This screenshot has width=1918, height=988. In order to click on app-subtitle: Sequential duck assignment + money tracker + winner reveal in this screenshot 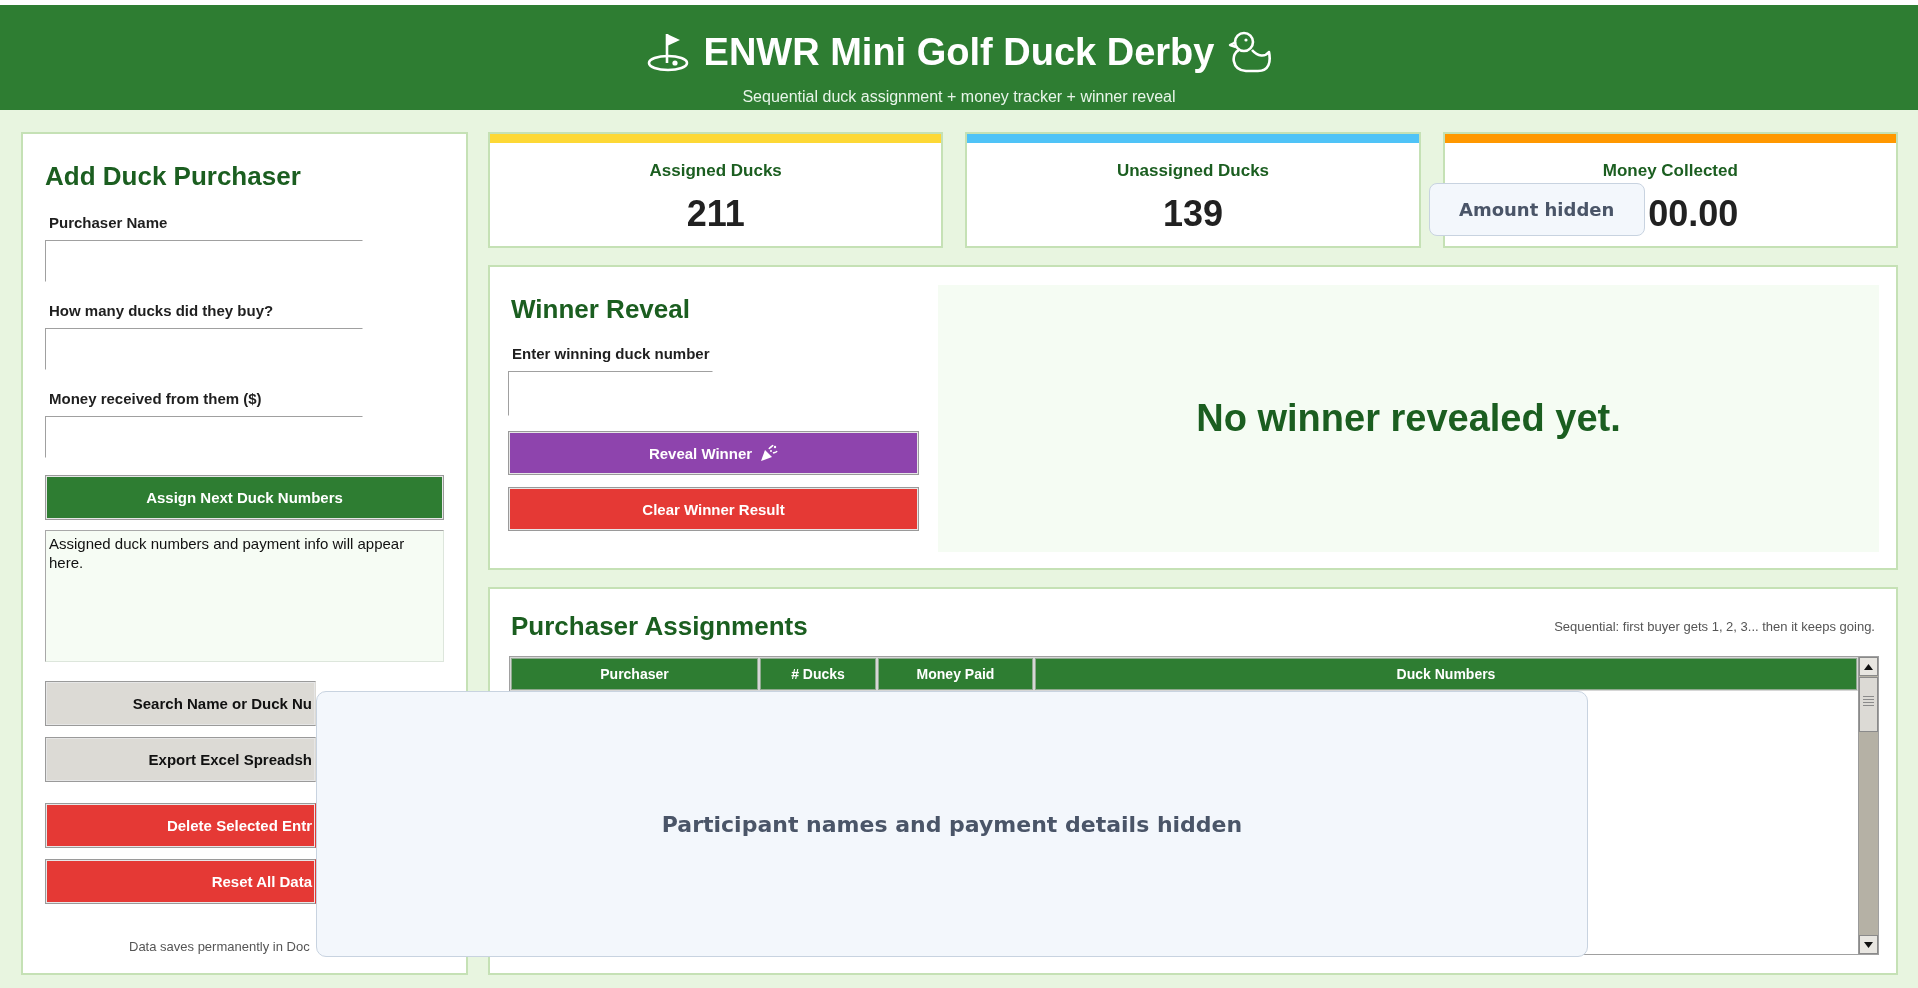, I will do `click(959, 97)`.